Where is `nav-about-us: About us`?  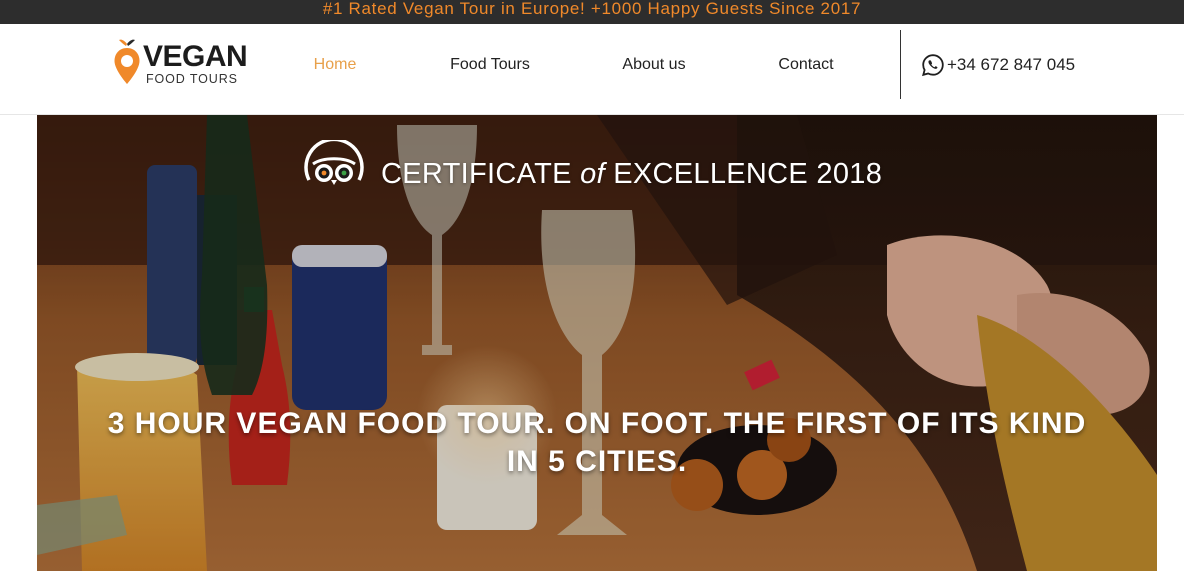 nav-about-us: About us is located at coordinates (654, 65).